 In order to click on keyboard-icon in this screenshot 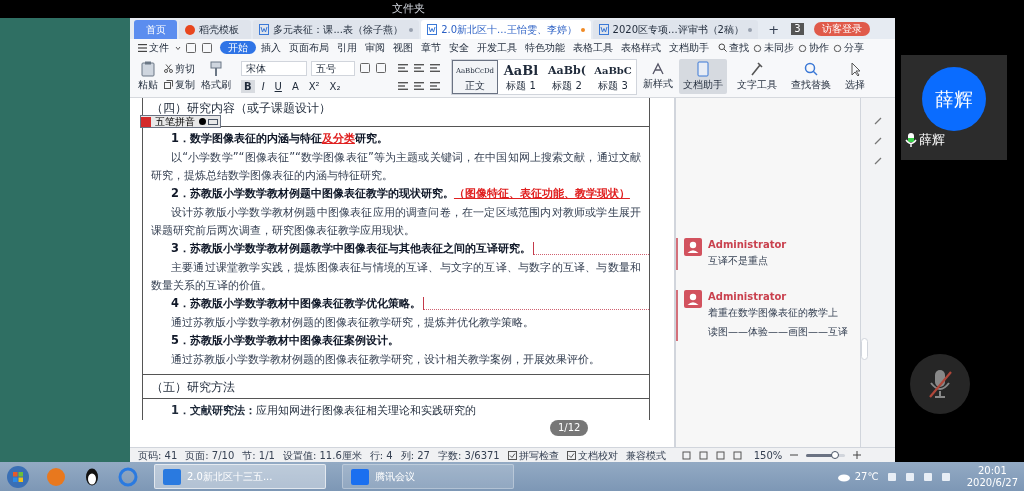, I will do `click(213, 121)`.